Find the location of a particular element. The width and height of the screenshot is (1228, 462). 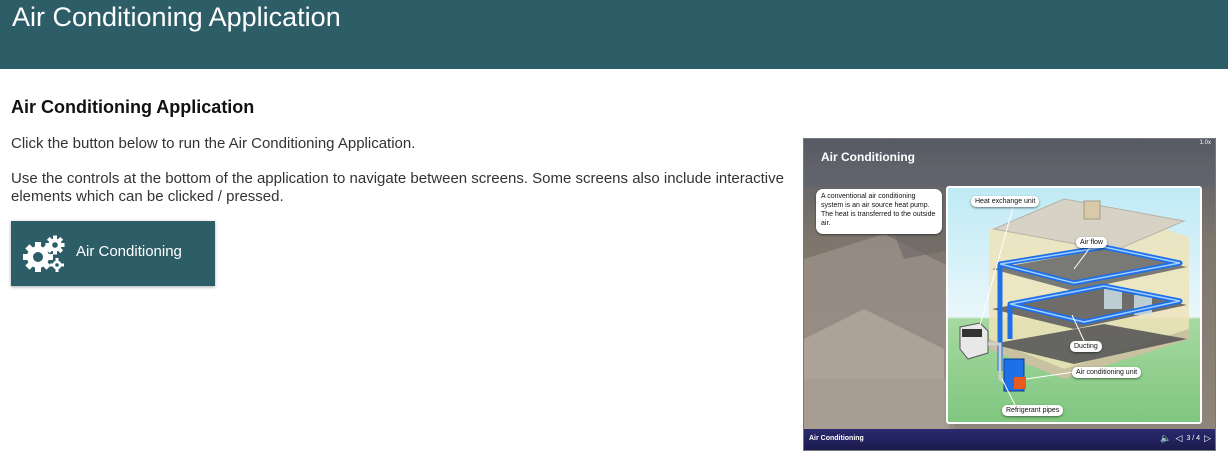

label-ducting: Ducting is located at coordinates (1086, 346).